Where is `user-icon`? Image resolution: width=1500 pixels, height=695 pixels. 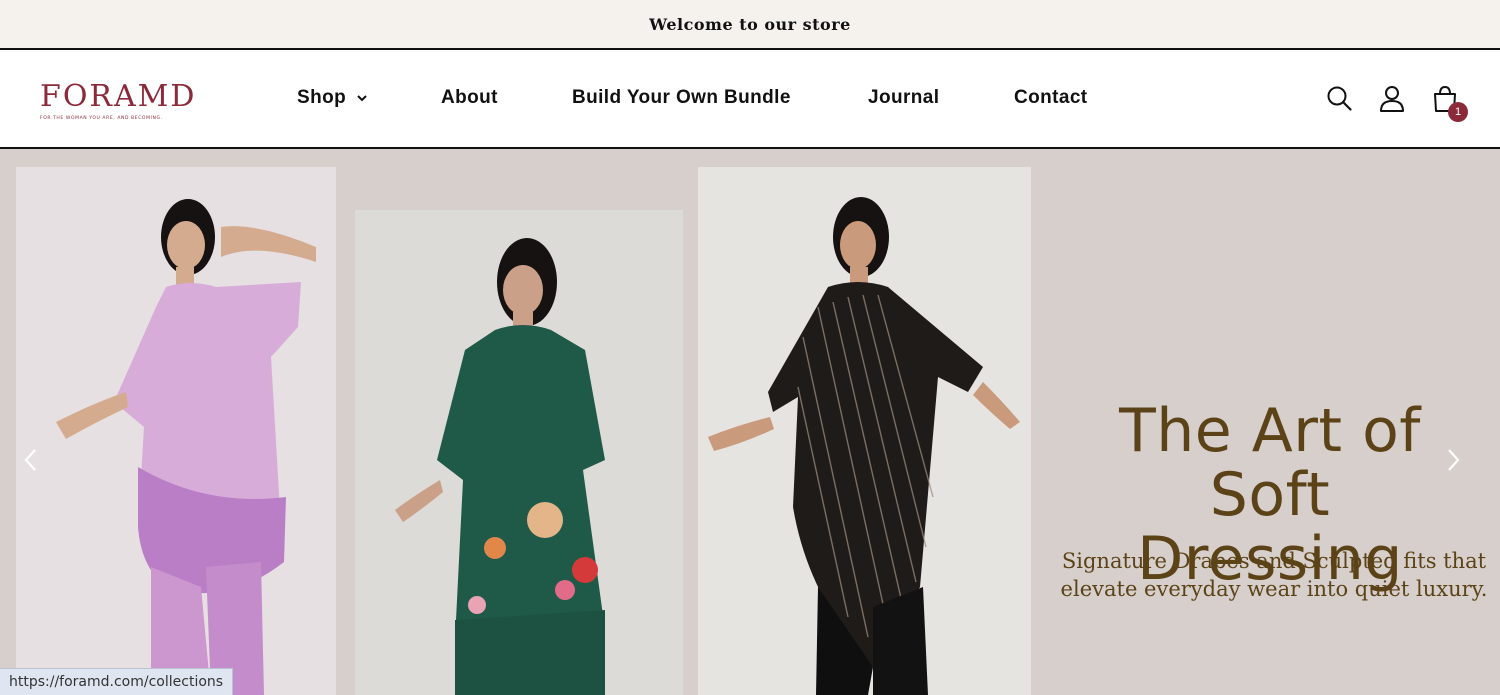 user-icon is located at coordinates (1392, 99).